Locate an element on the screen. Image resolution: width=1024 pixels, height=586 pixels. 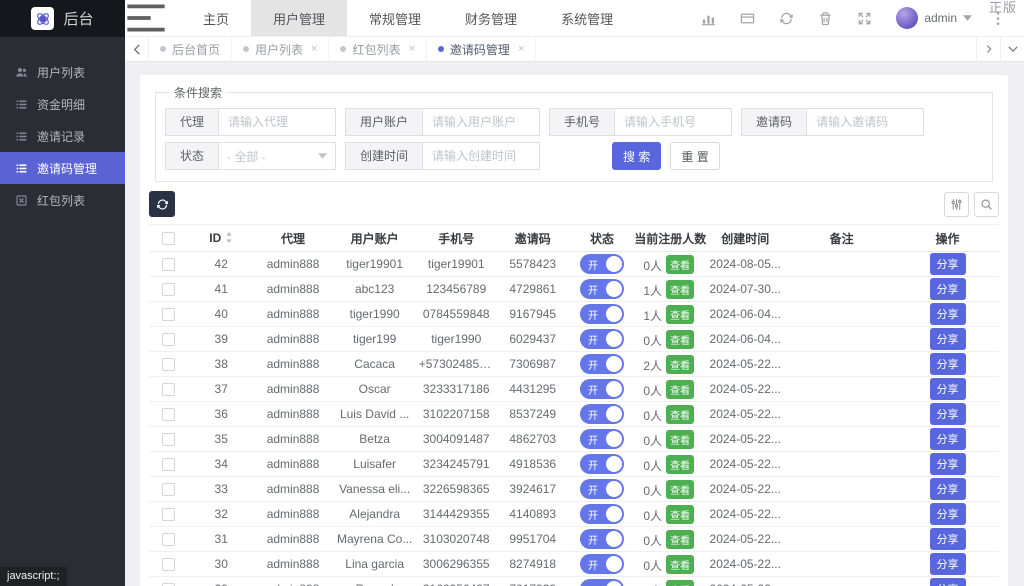
caret-down-icon is located at coordinates (323, 156).